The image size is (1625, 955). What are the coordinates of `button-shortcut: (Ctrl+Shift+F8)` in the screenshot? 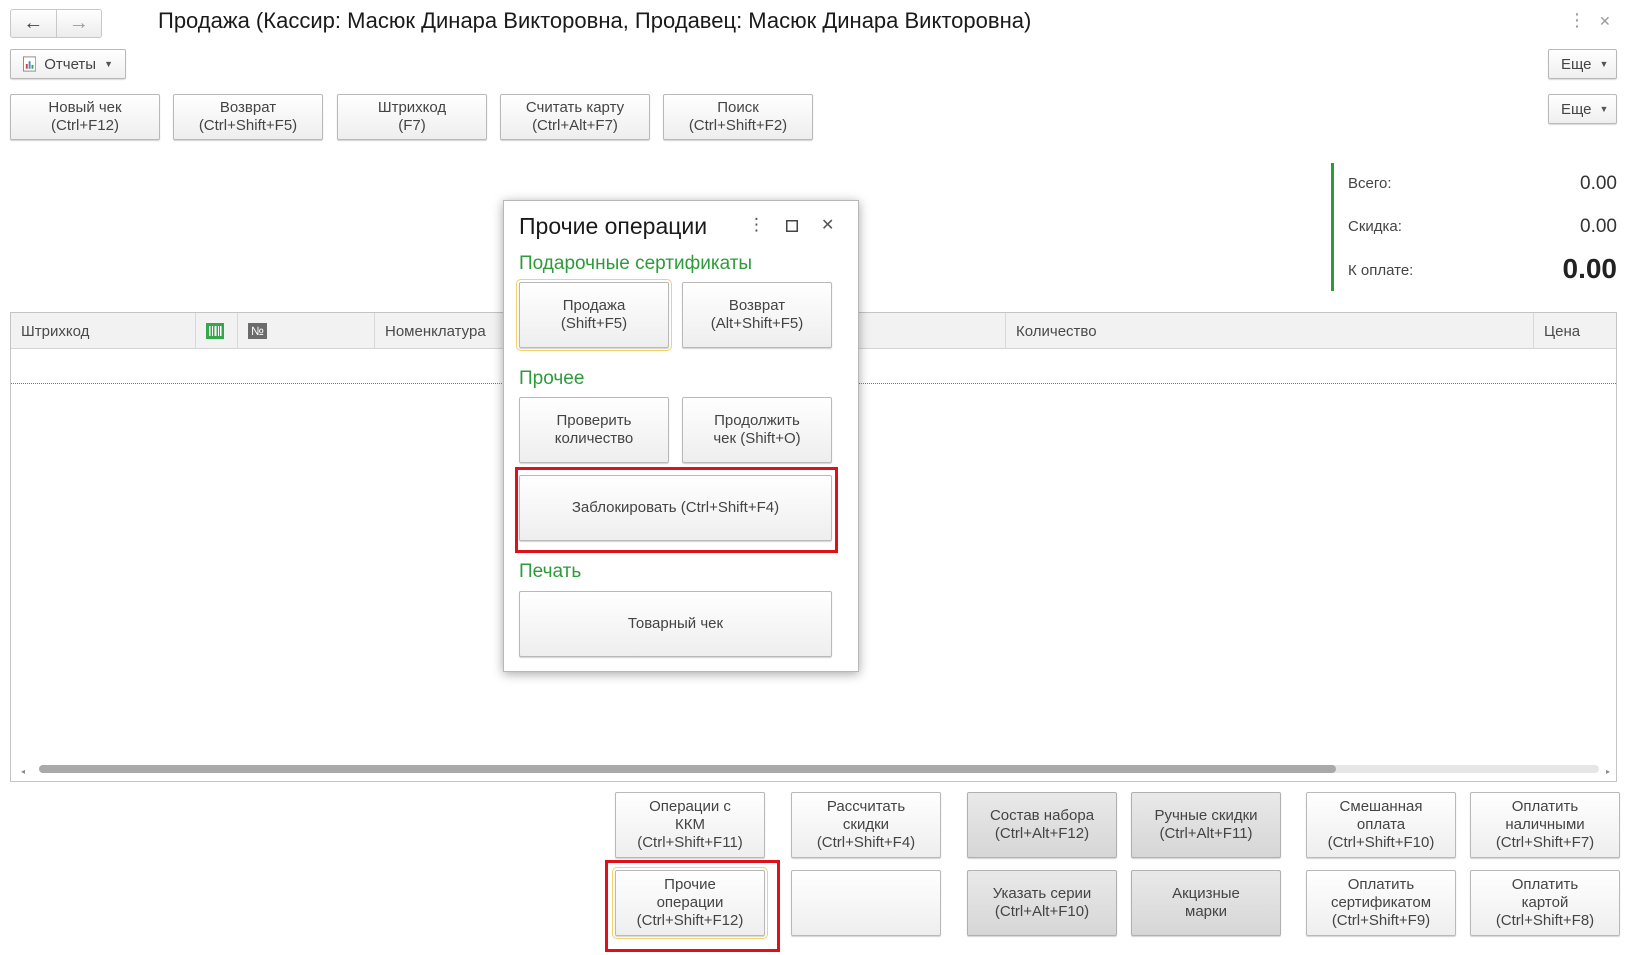 It's located at (1545, 920).